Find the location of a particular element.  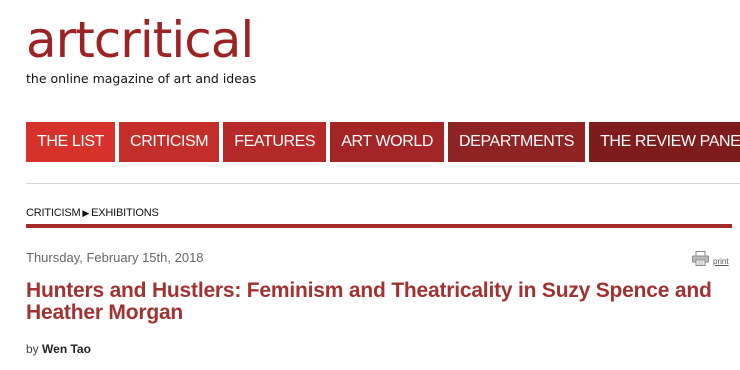

byline-prefix: by is located at coordinates (32, 349).